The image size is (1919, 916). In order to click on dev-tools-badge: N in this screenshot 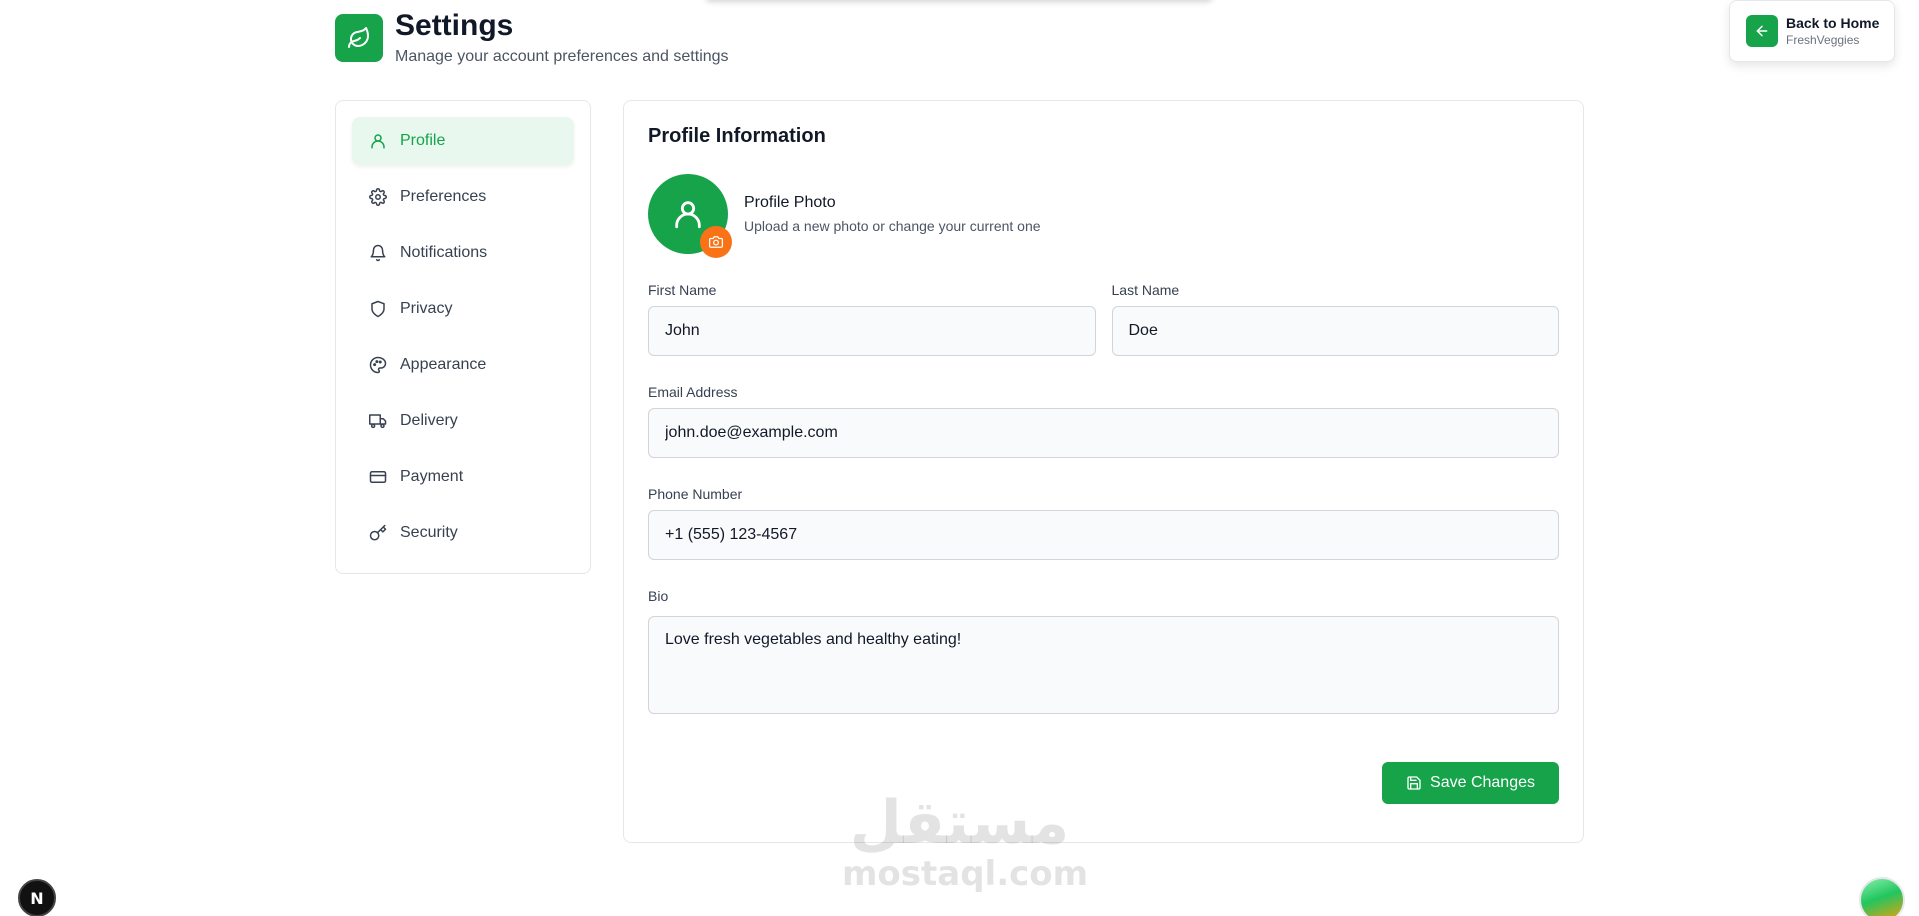, I will do `click(37, 897)`.